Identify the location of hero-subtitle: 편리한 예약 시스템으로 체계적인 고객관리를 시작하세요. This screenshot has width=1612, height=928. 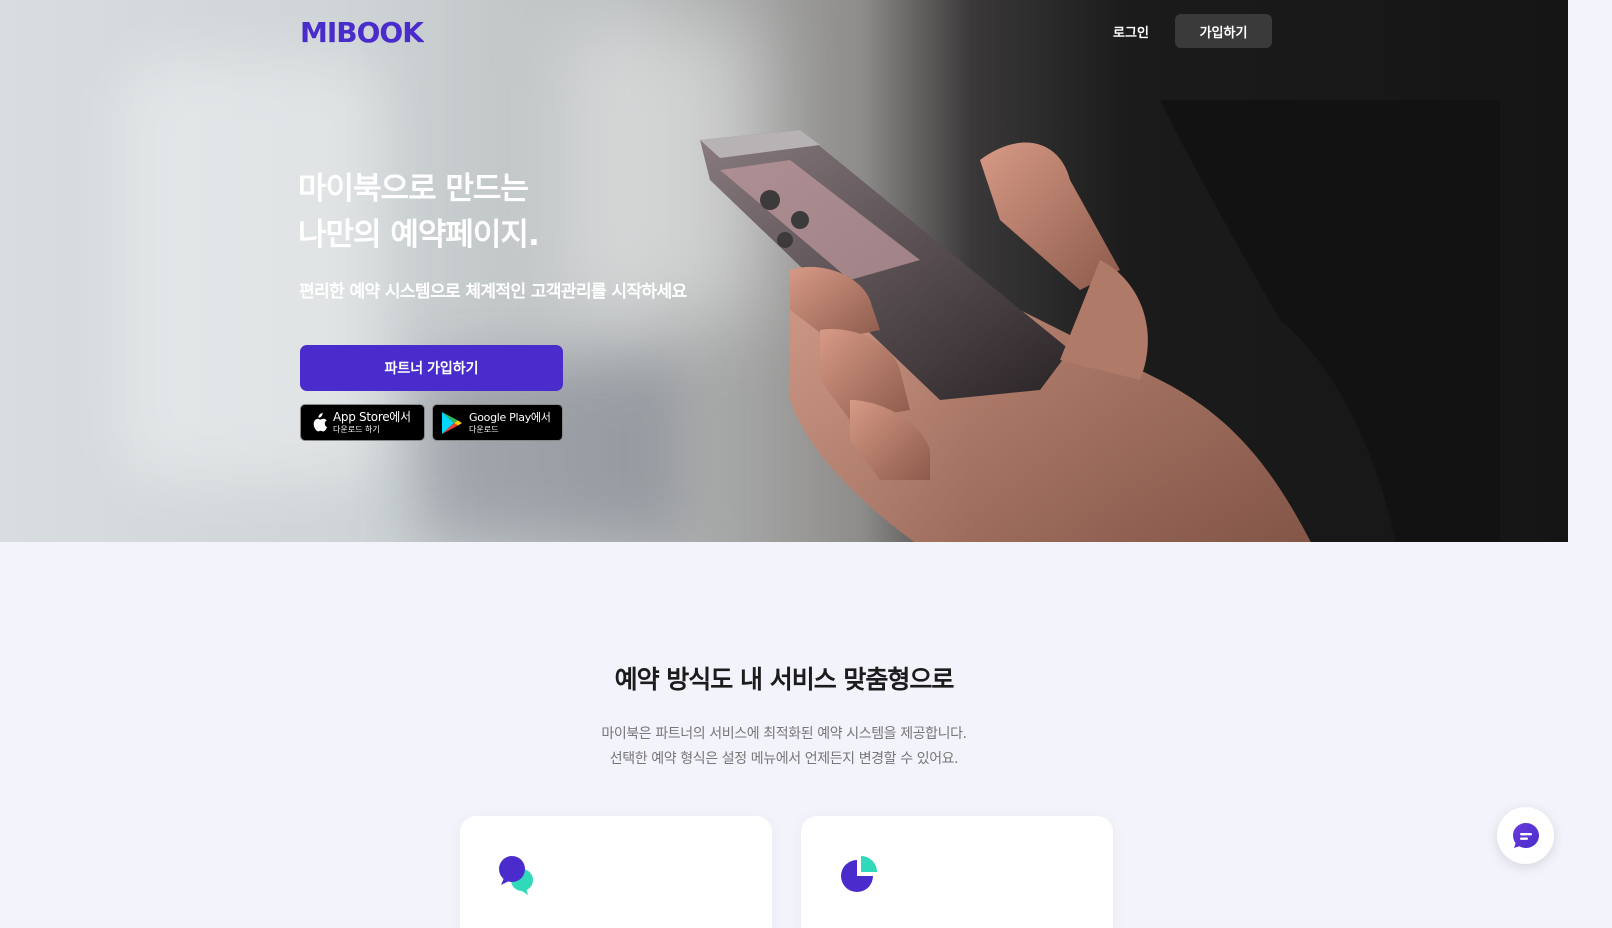
(493, 292).